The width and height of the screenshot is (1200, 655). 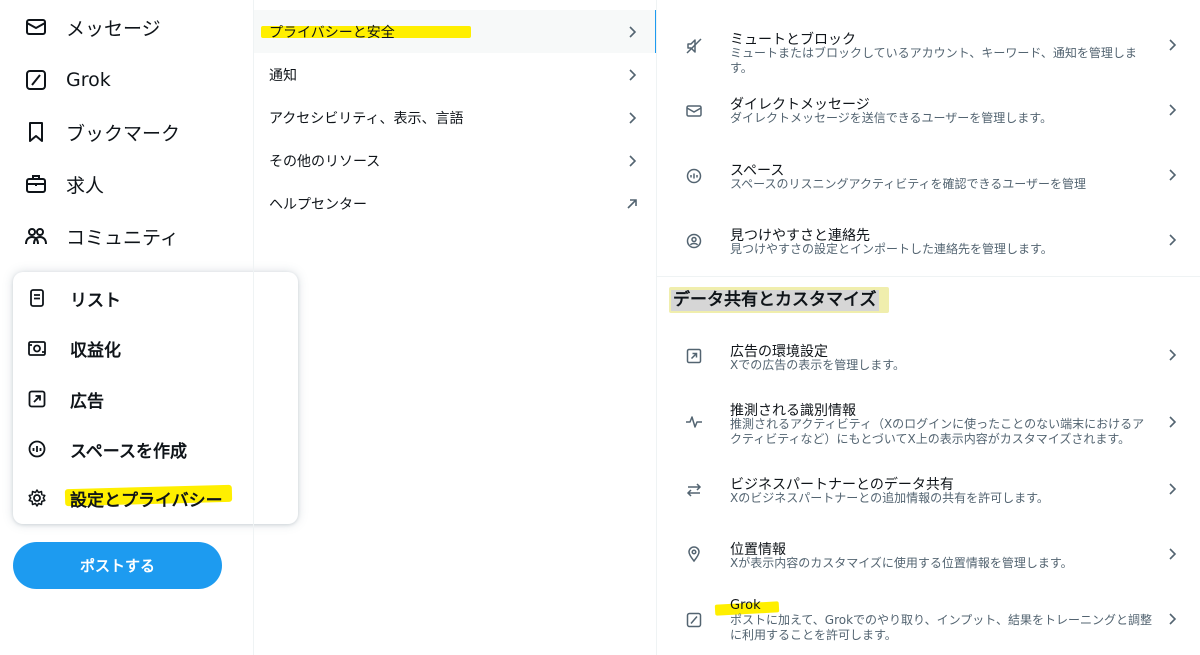 What do you see at coordinates (37, 348) in the screenshot?
I see `monetization-icon` at bounding box center [37, 348].